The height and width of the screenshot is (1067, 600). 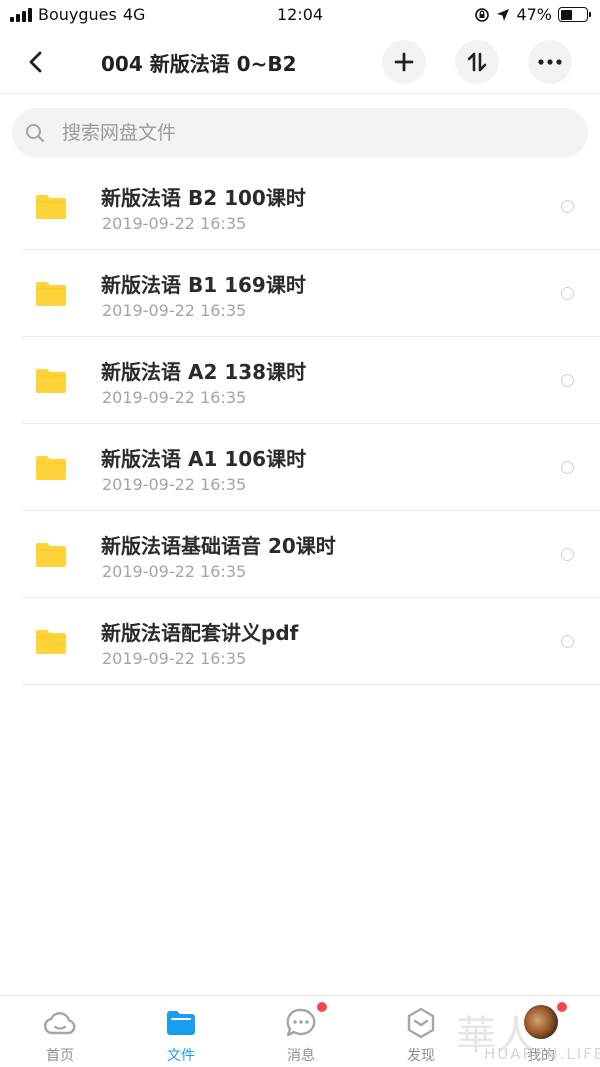 I want to click on battery-percent: 47%, so click(x=534, y=14).